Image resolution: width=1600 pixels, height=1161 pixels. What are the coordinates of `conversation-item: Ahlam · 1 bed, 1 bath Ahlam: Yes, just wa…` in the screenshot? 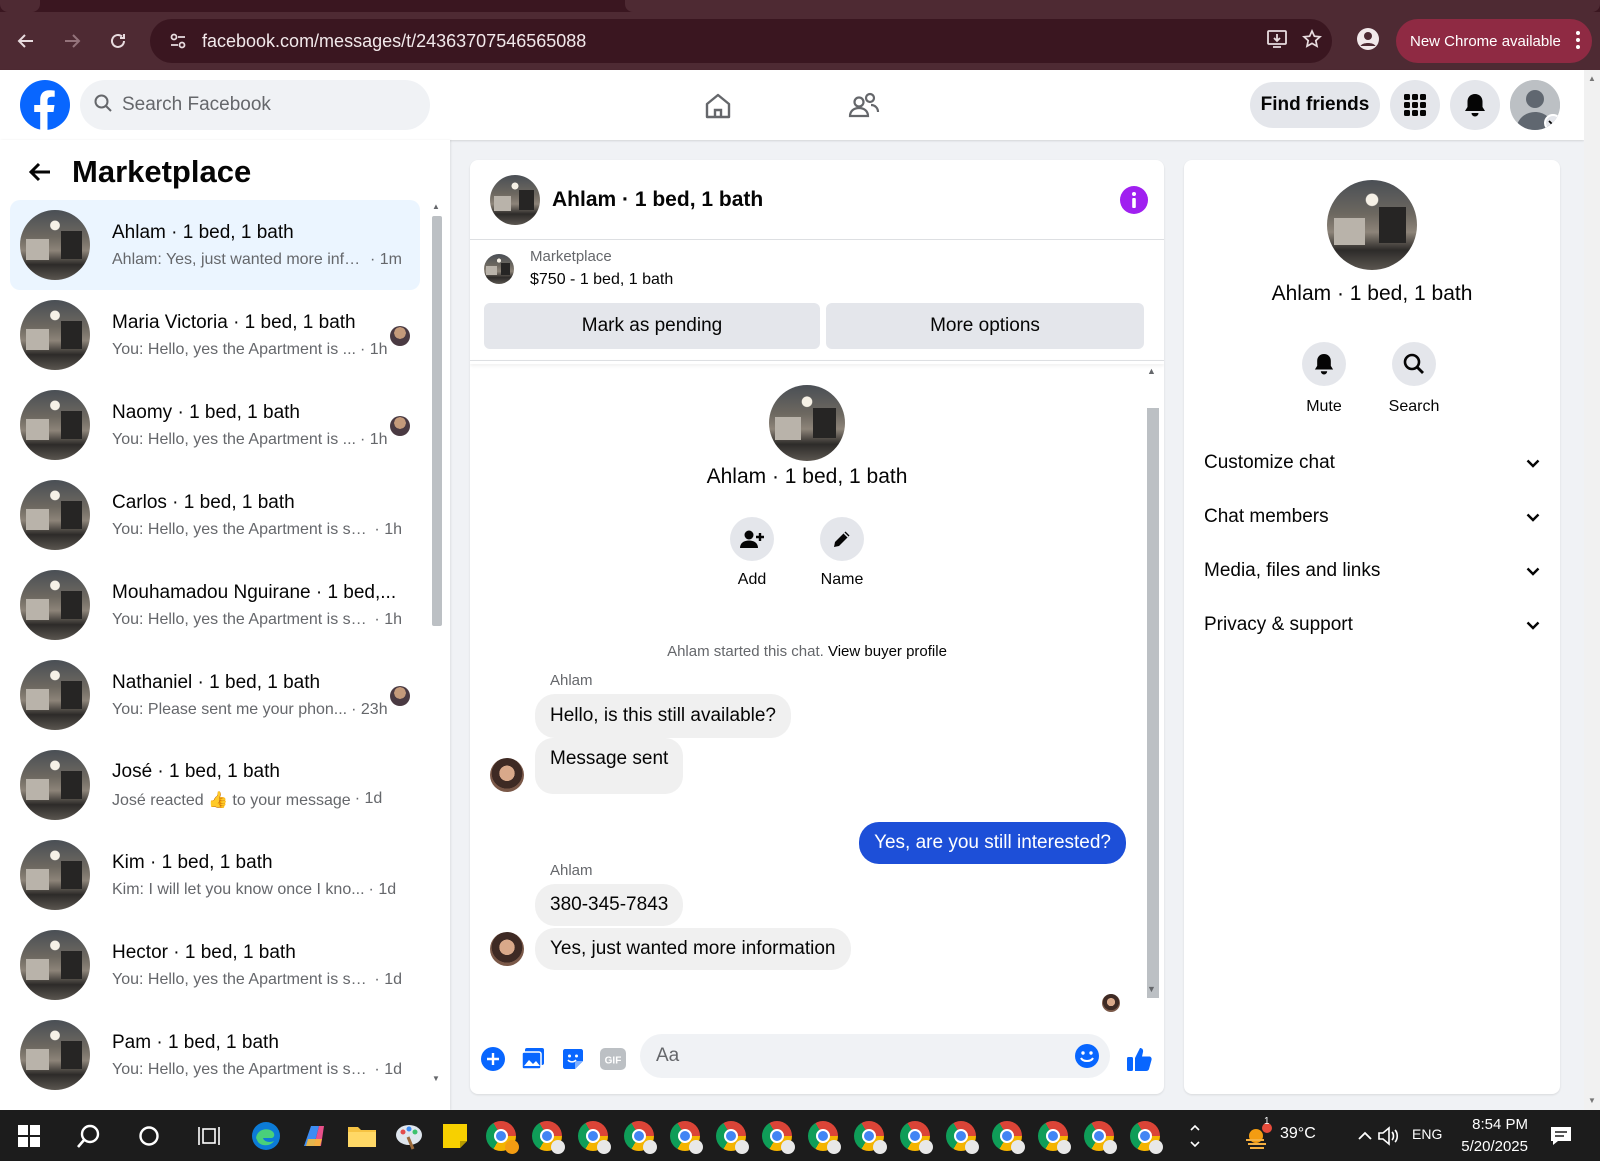 It's located at (215, 245).